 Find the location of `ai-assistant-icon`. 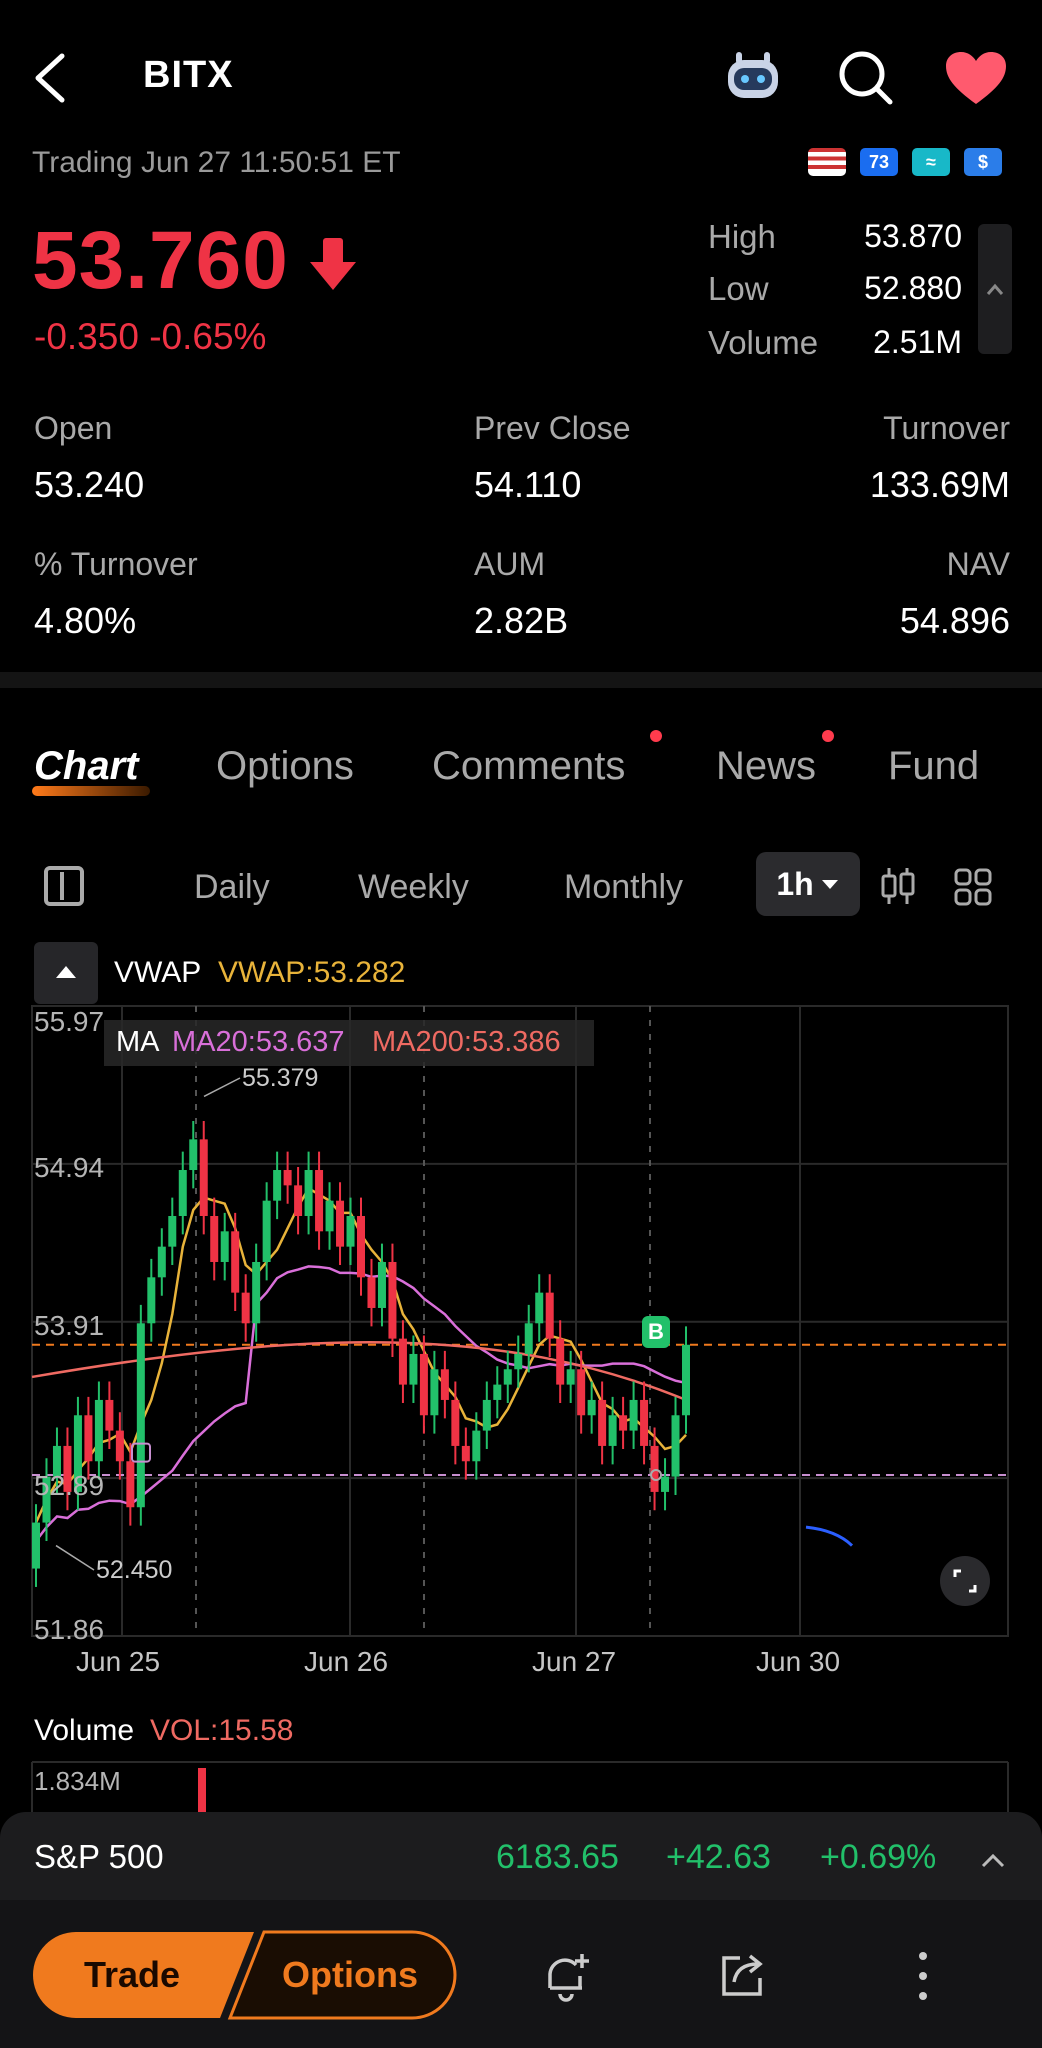

ai-assistant-icon is located at coordinates (753, 75).